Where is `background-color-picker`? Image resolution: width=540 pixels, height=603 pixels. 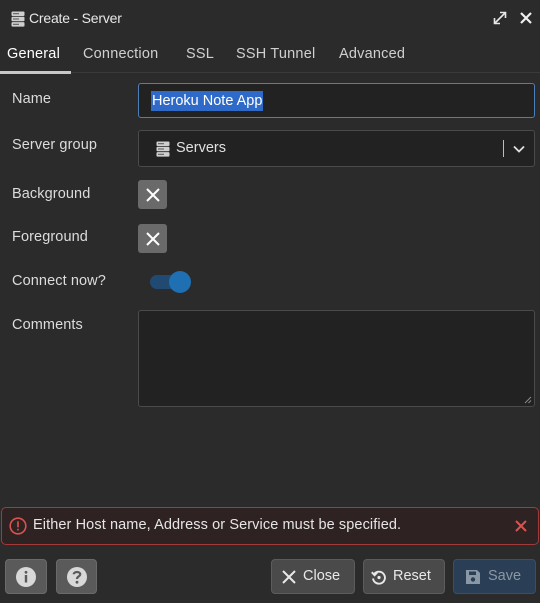 background-color-picker is located at coordinates (152, 194).